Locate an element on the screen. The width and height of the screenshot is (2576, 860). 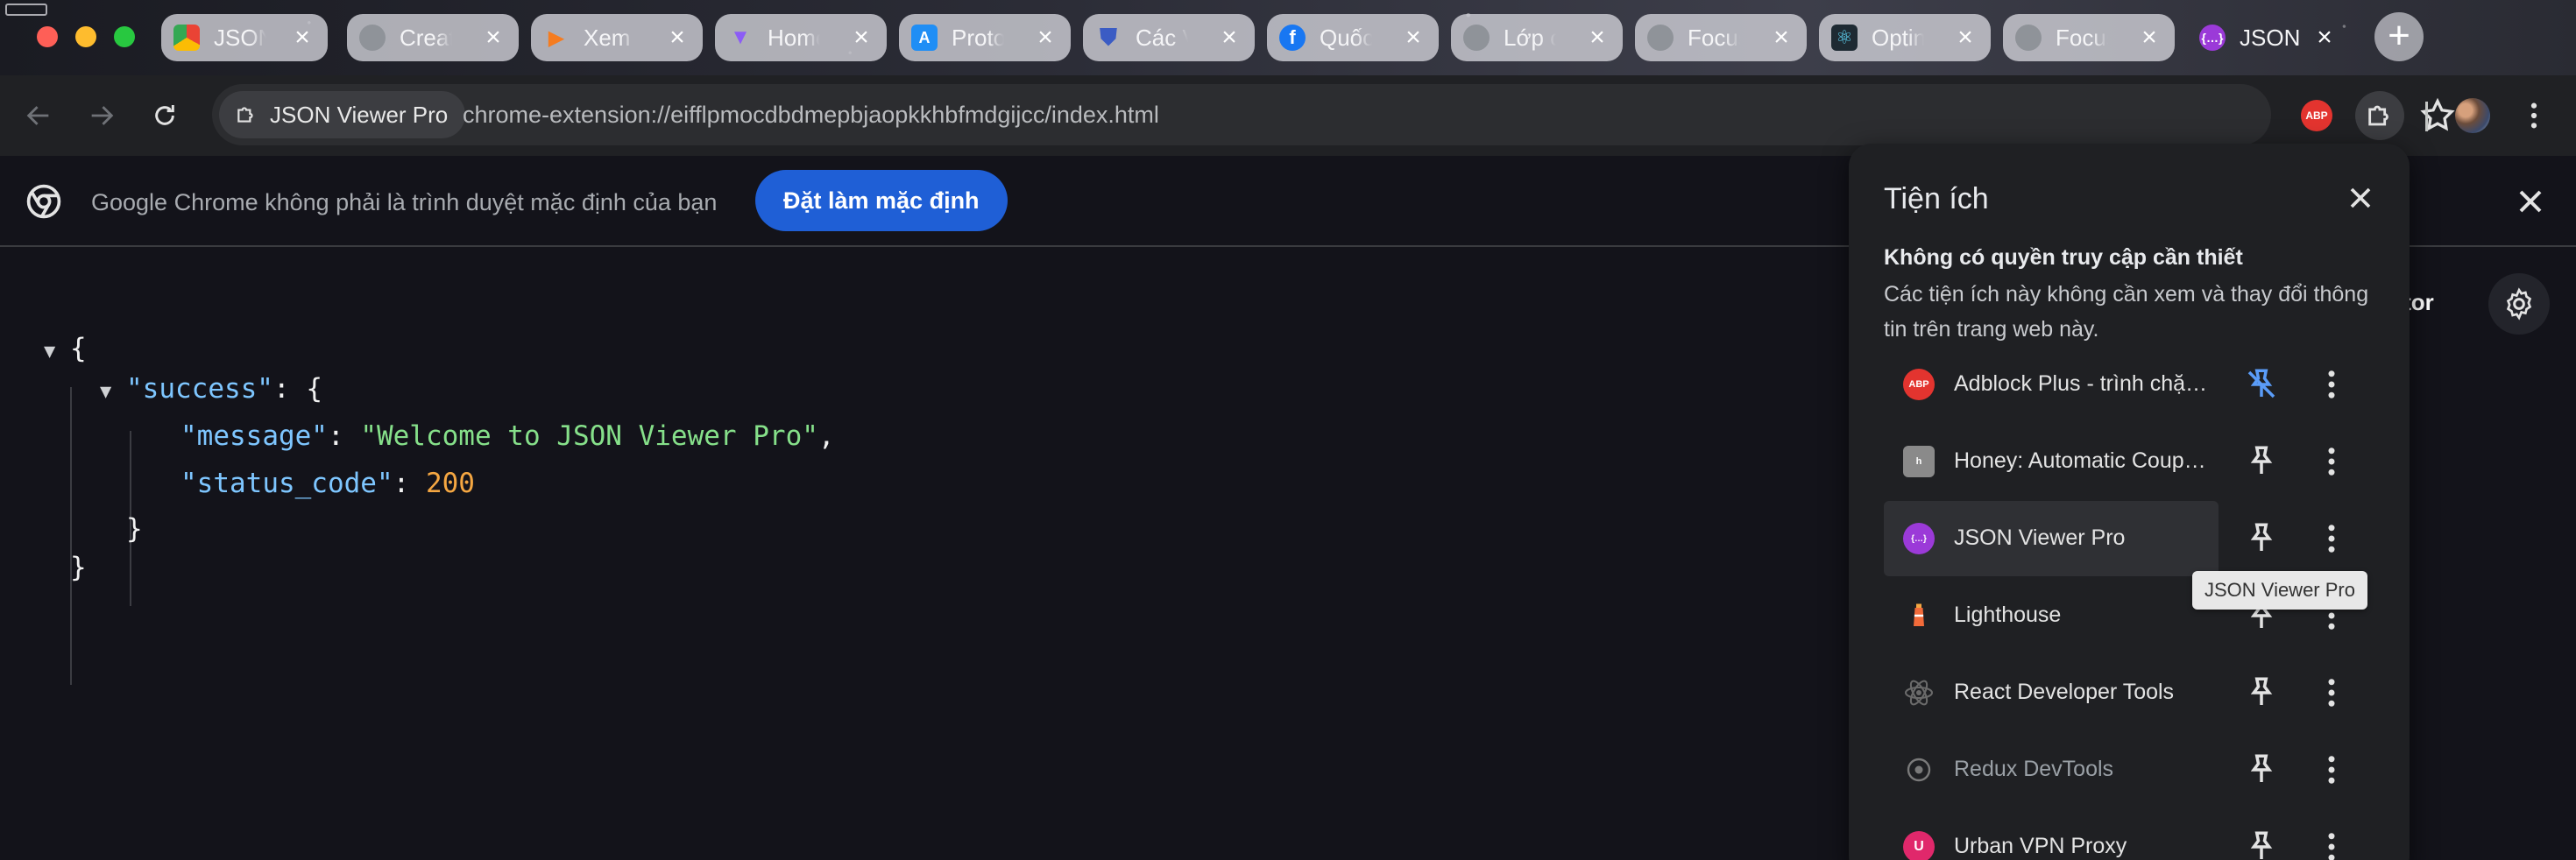
popup-section-heading: Không có quyền truy cập cần thiết is located at coordinates (2063, 257).